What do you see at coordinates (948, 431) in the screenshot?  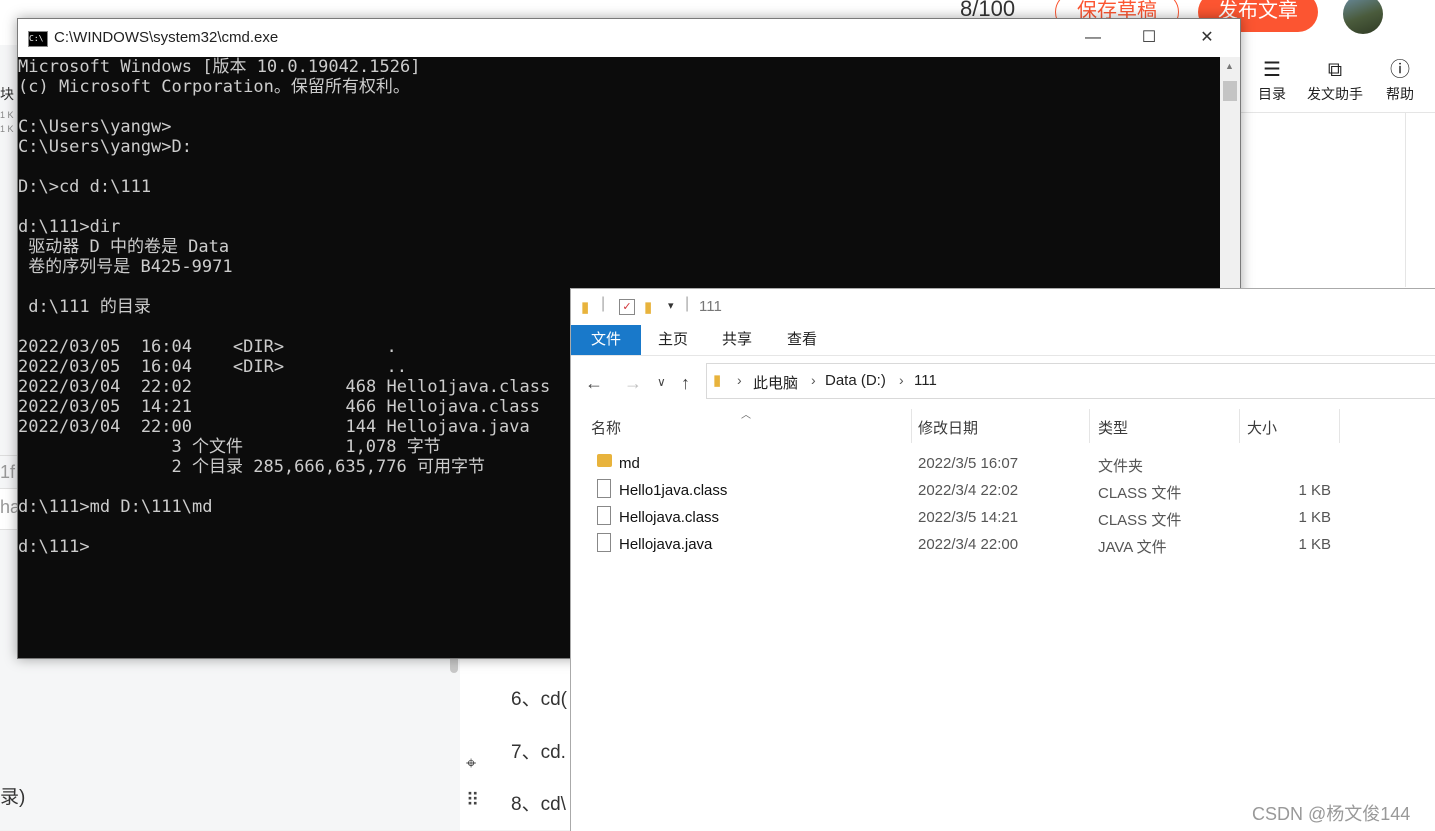 I see `column-date: 修改日期` at bounding box center [948, 431].